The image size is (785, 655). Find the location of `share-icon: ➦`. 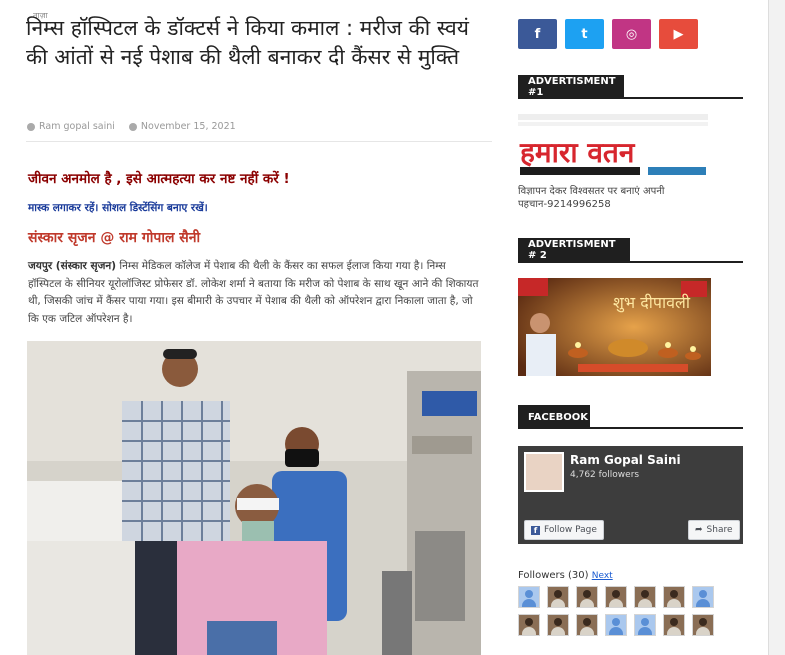

share-icon: ➦ is located at coordinates (699, 530).